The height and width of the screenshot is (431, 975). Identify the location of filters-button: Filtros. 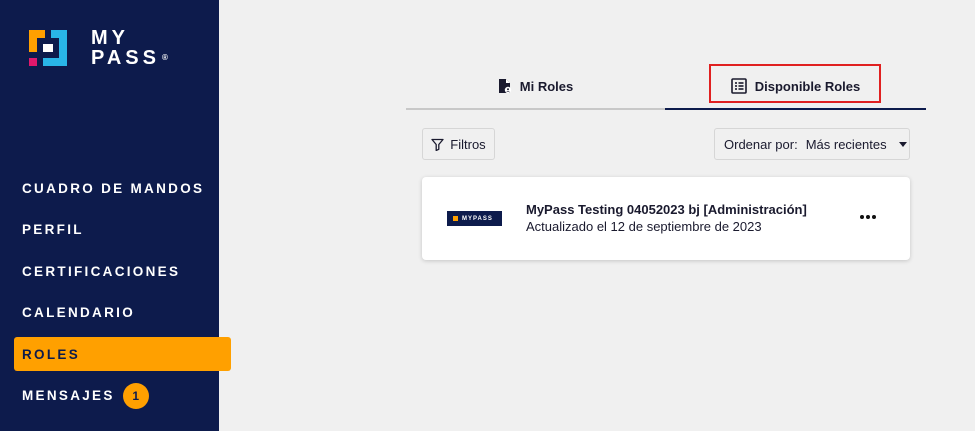
(458, 144).